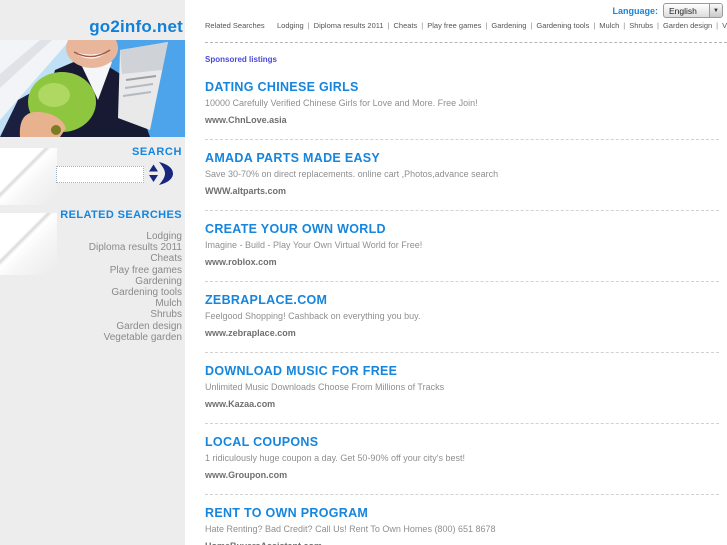 The width and height of the screenshot is (727, 545). What do you see at coordinates (683, 11) in the screenshot?
I see `language-selected-value: English` at bounding box center [683, 11].